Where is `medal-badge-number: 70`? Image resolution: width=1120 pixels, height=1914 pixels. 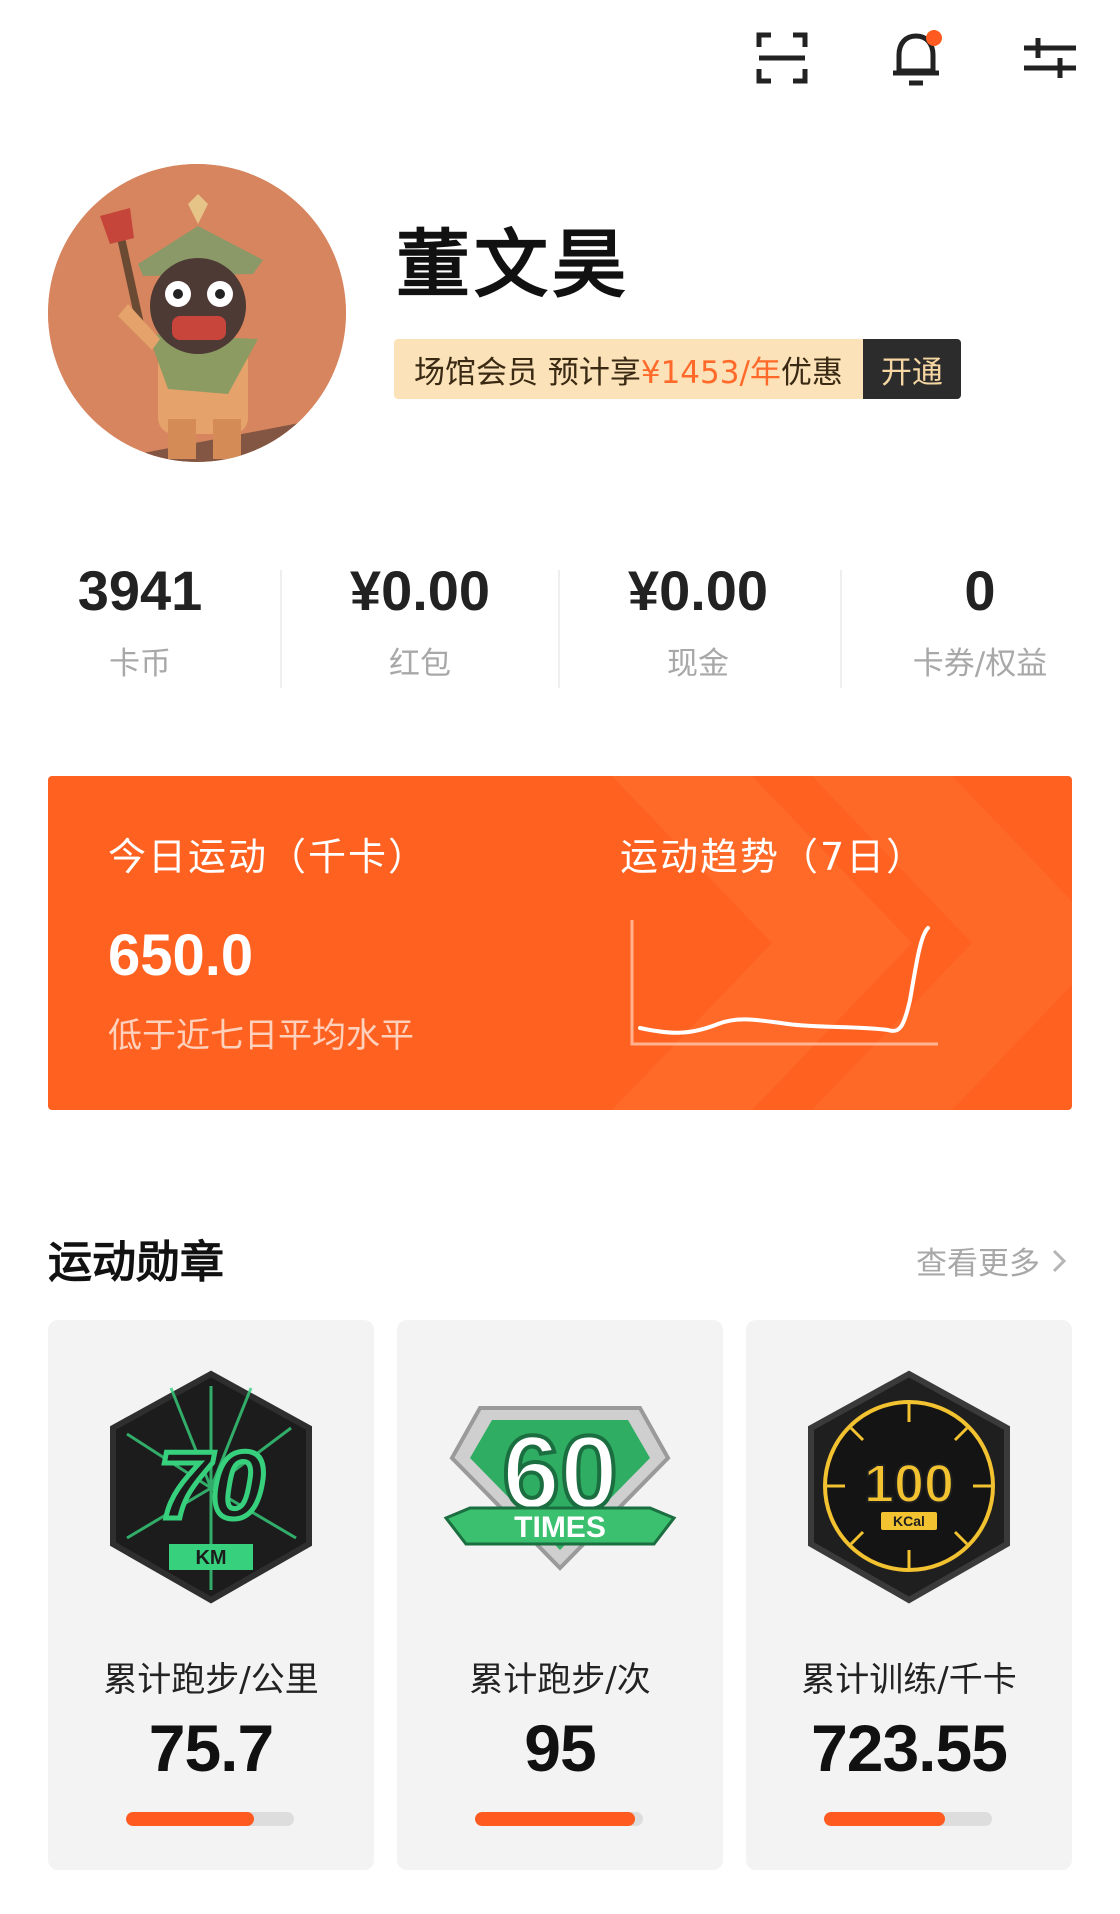 medal-badge-number: 70 is located at coordinates (211, 1485).